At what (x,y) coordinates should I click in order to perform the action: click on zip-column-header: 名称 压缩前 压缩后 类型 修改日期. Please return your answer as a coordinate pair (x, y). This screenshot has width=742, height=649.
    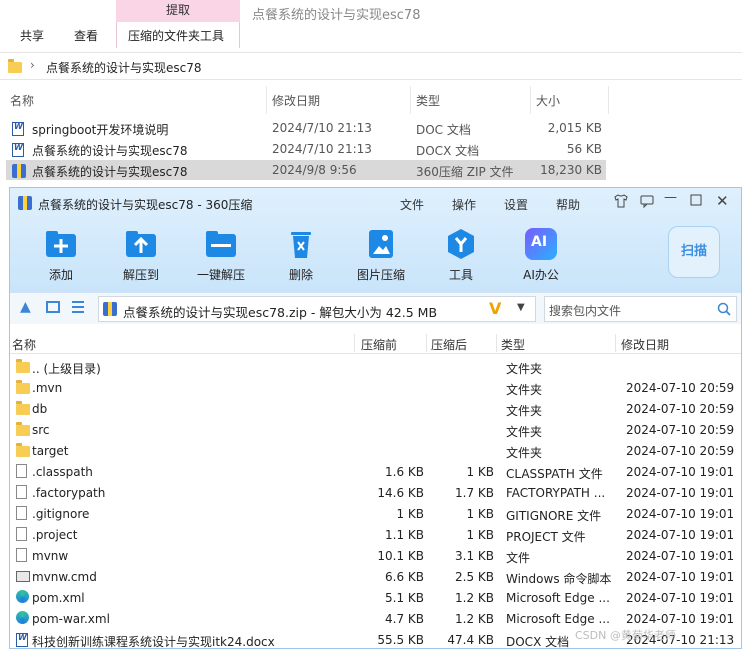
    Looking at the image, I should click on (375, 343).